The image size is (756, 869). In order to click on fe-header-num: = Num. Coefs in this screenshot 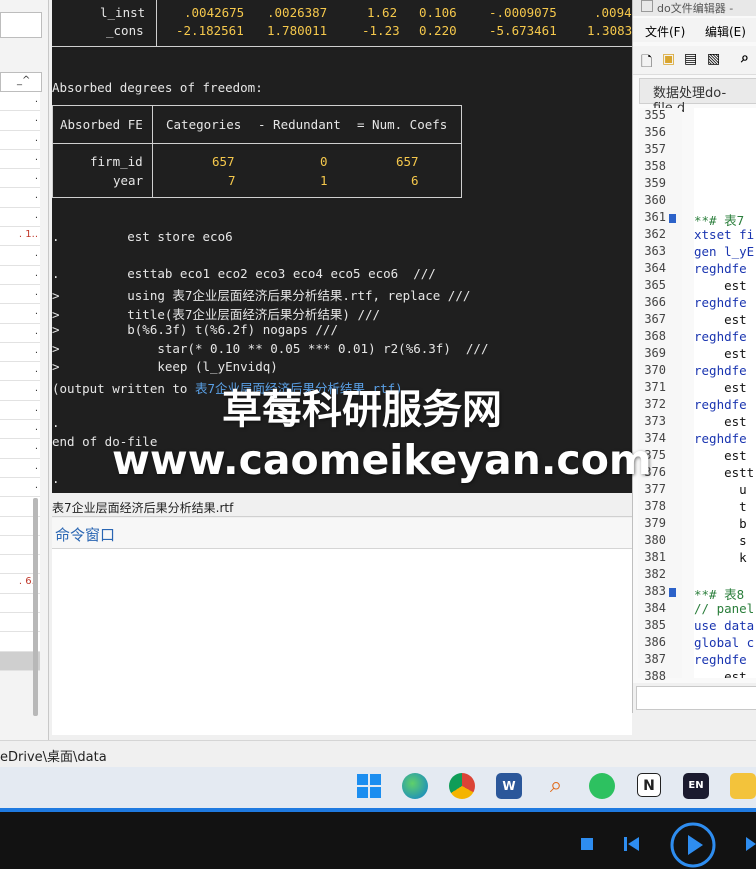, I will do `click(402, 124)`.